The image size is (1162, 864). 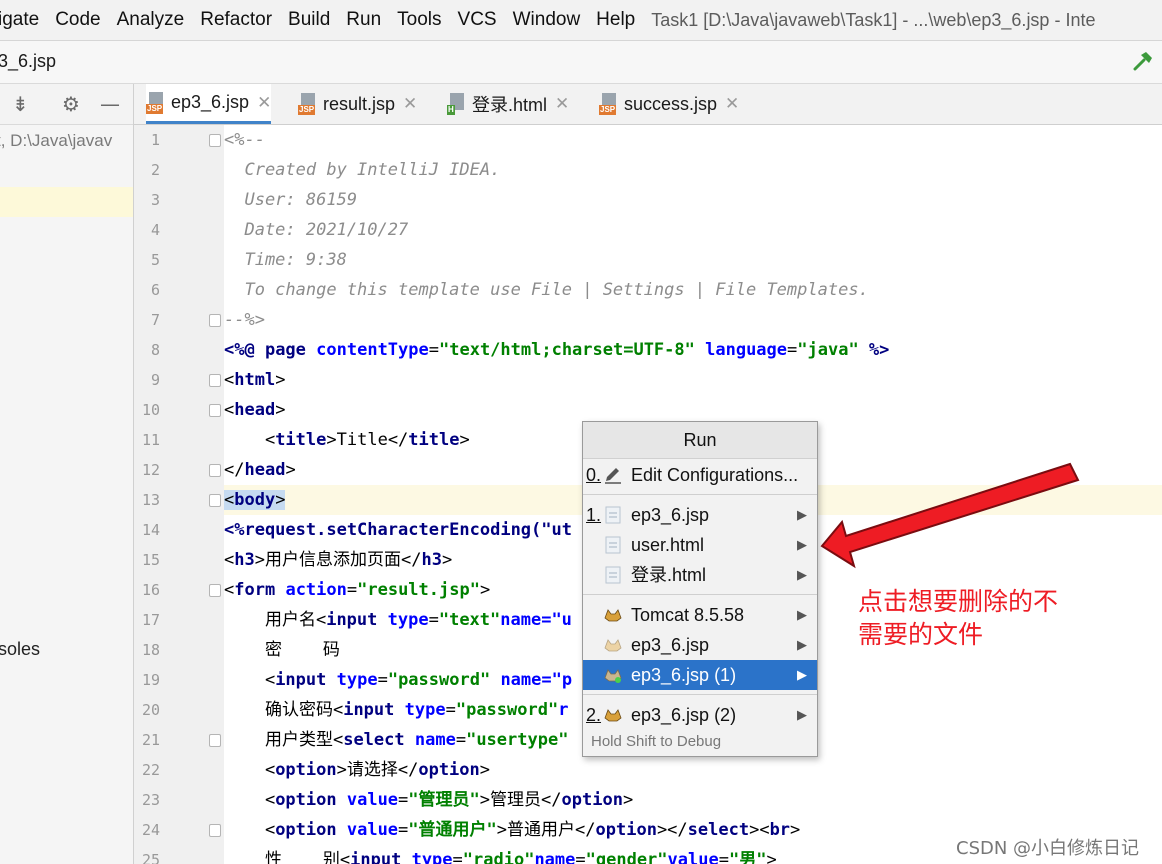 I want to click on pencil-icon, so click(x=613, y=476).